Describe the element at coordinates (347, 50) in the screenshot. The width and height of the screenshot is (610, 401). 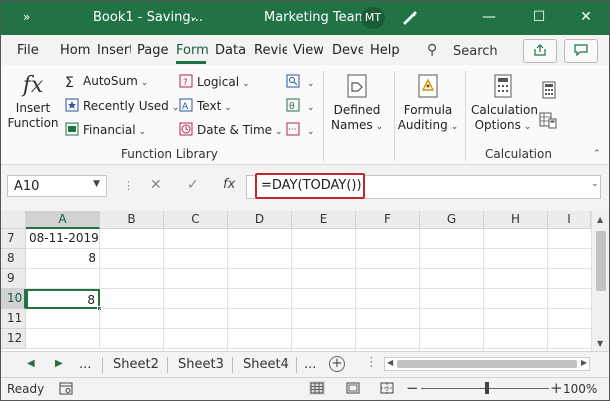
I see `tab-developer: Developer` at that location.